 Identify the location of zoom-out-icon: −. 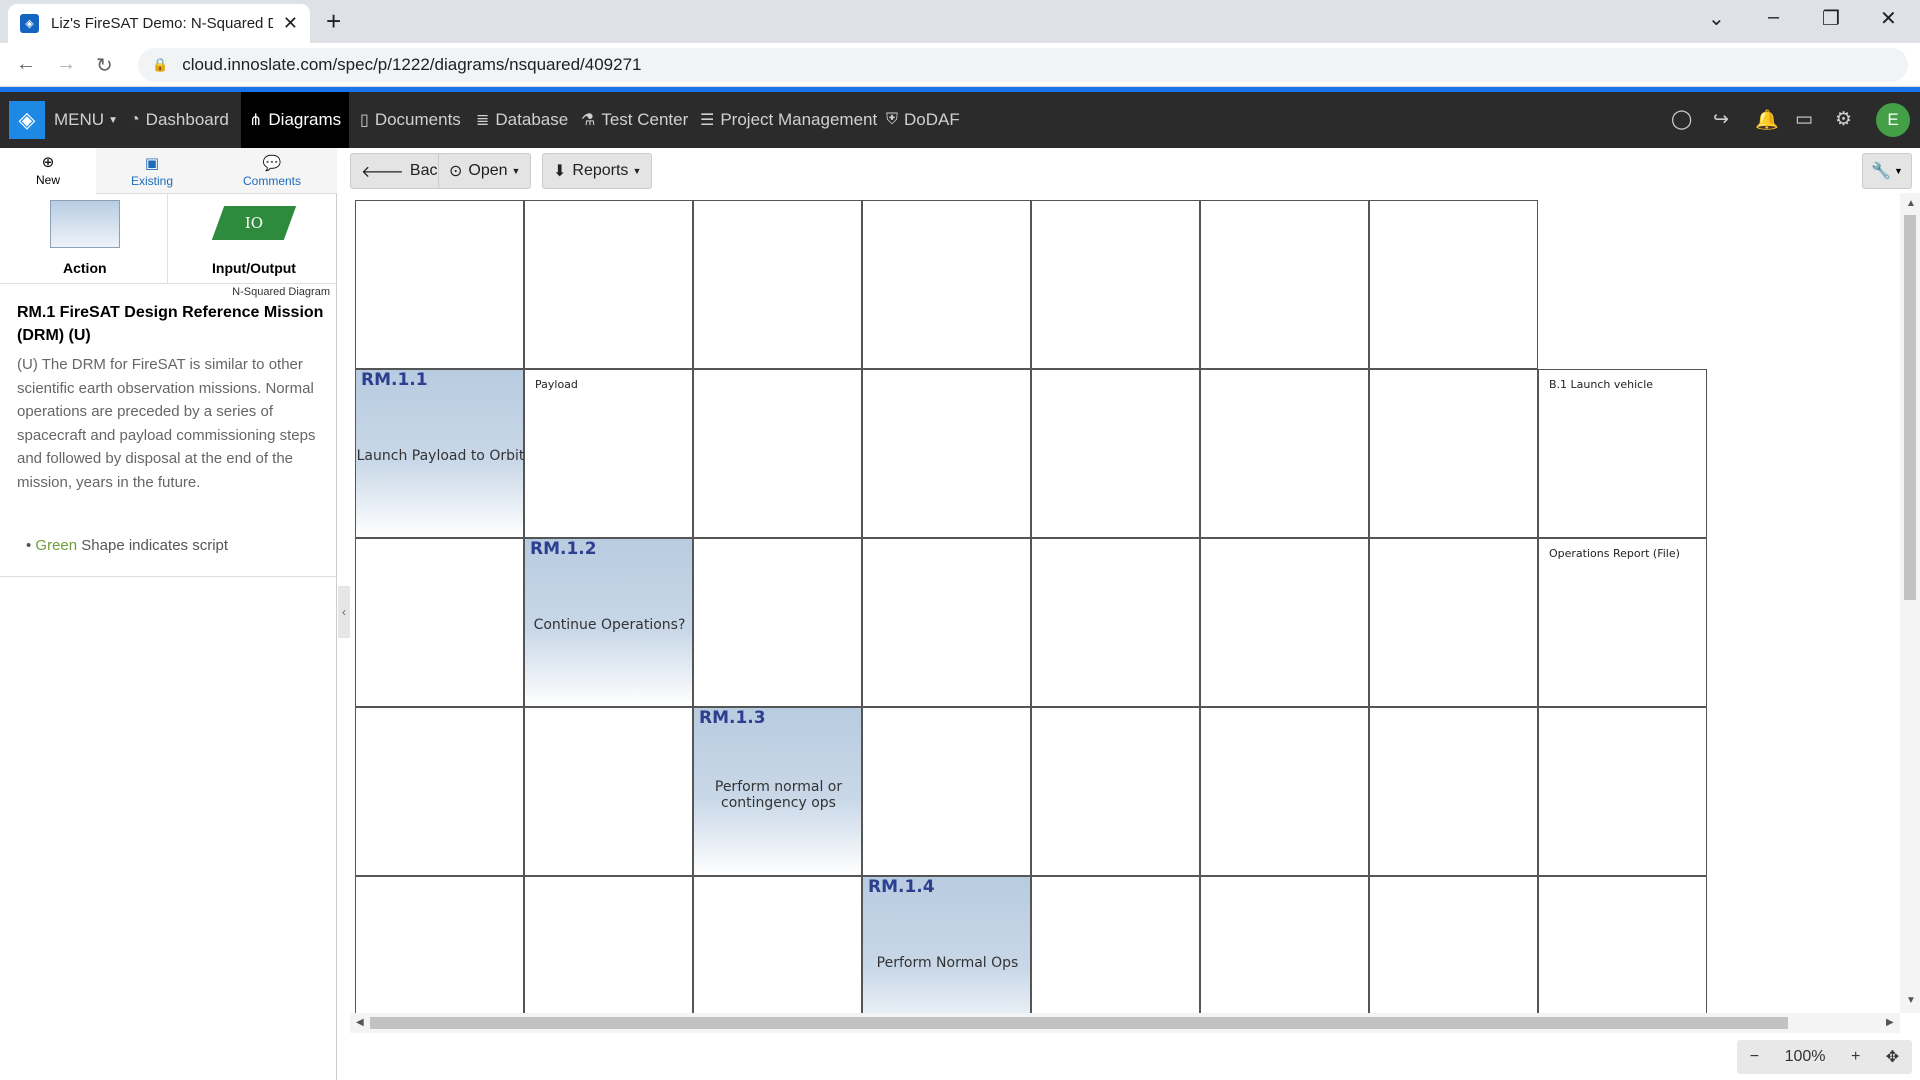
(1754, 1057).